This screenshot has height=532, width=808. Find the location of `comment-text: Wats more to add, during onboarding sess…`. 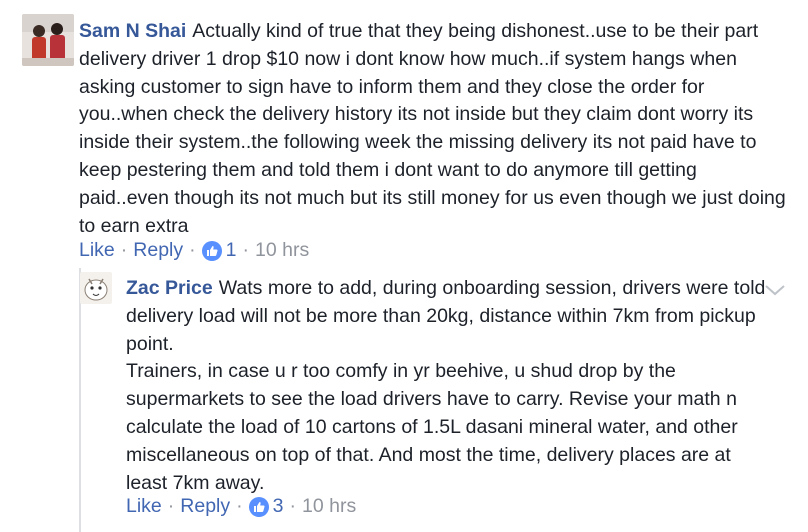

comment-text: Wats more to add, during onboarding sess… is located at coordinates (446, 316).